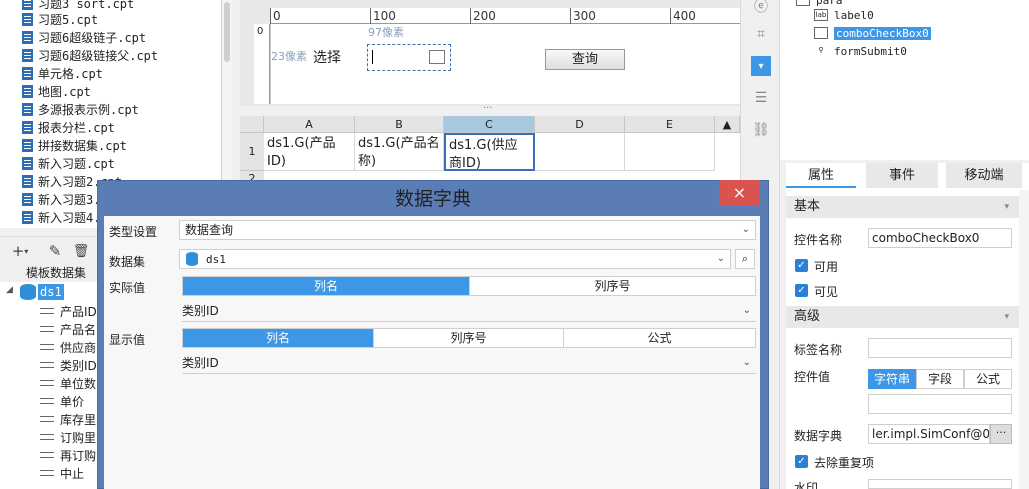 This screenshot has width=1029, height=489. Describe the element at coordinates (761, 98) in the screenshot. I see `layers-icon: ☰` at that location.